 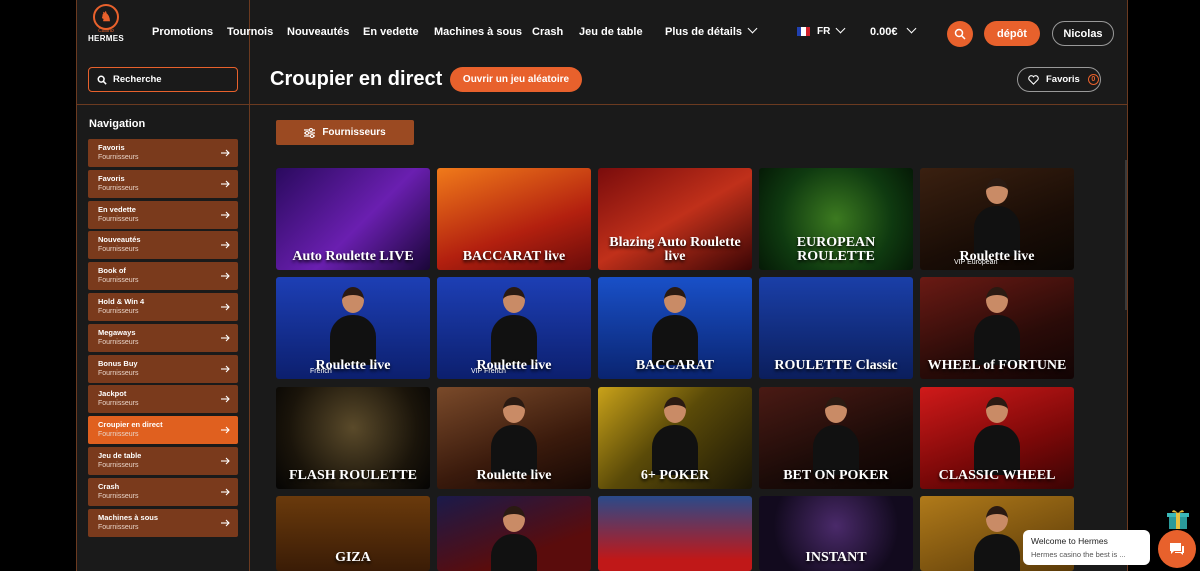 What do you see at coordinates (836, 219) in the screenshot?
I see `game-tile: EUROPEAN ROULETTE` at bounding box center [836, 219].